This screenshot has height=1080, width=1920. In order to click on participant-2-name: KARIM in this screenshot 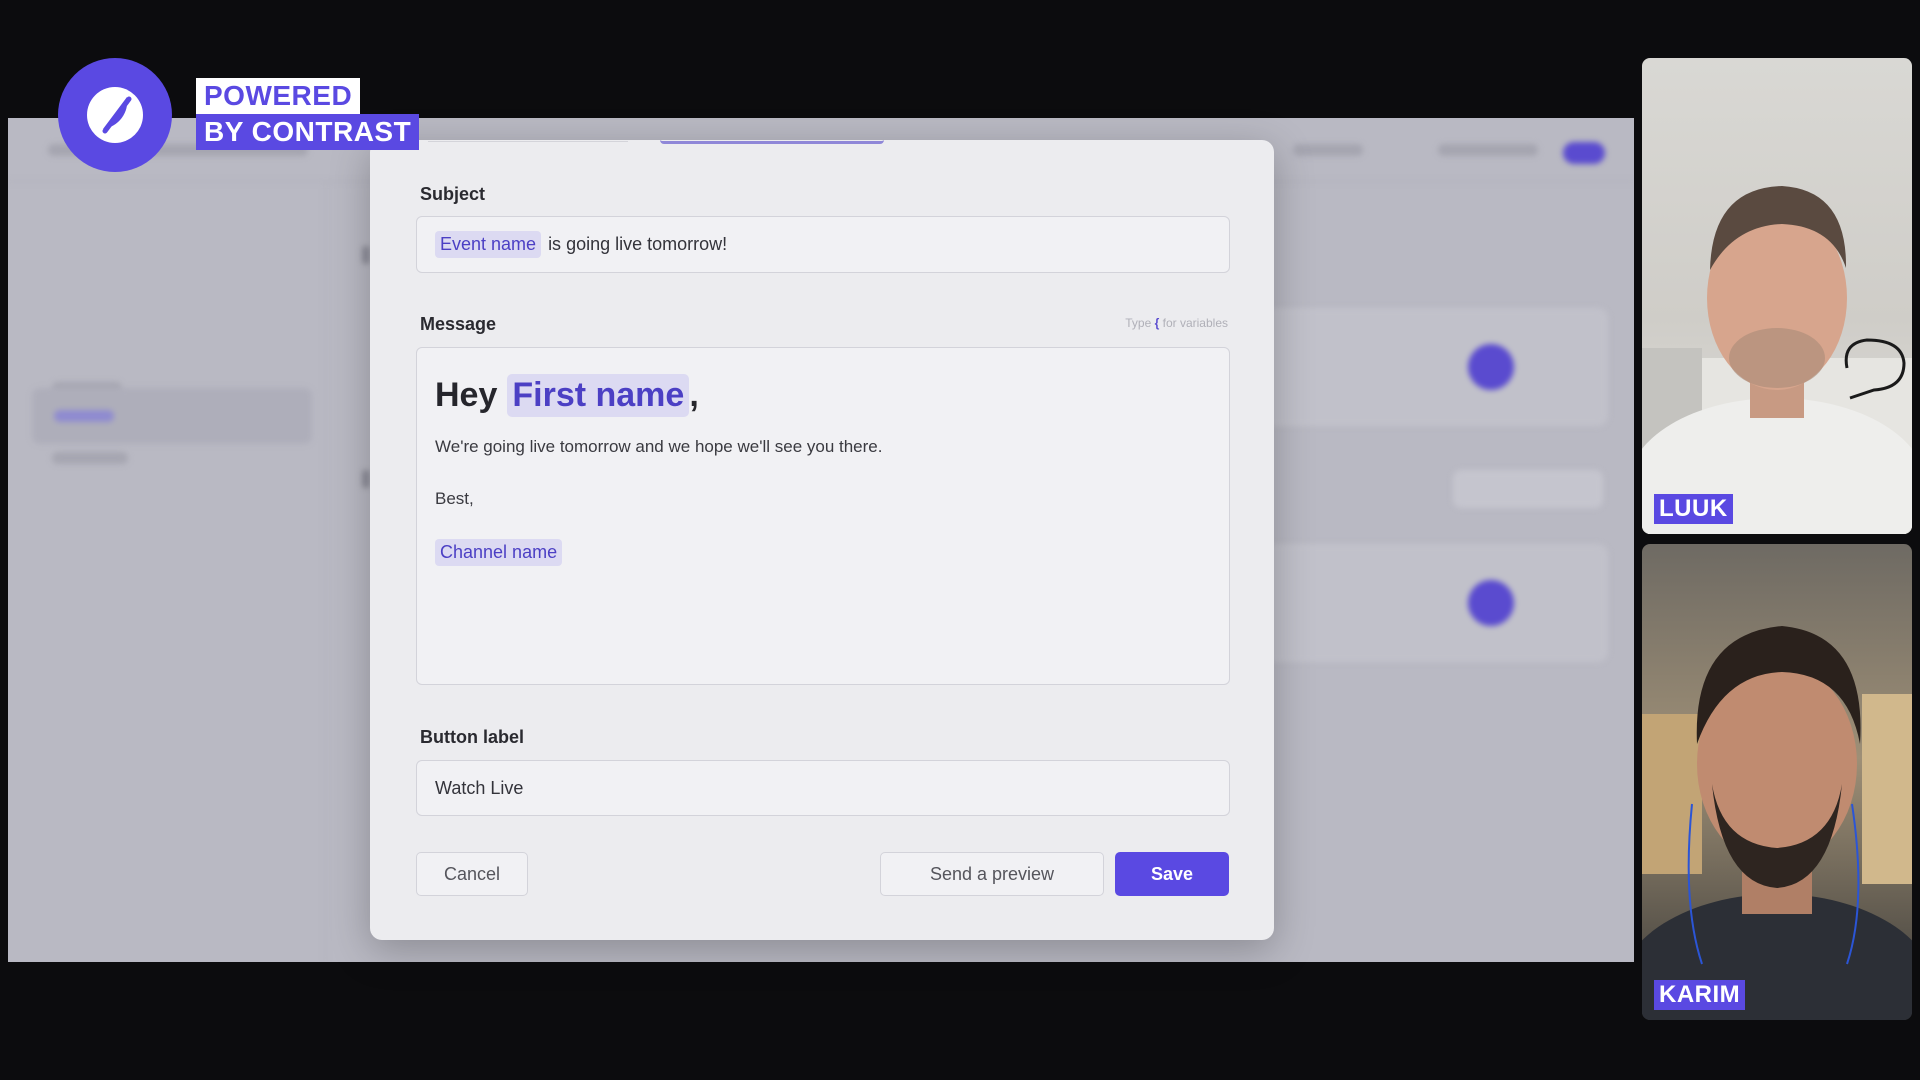, I will do `click(1700, 995)`.